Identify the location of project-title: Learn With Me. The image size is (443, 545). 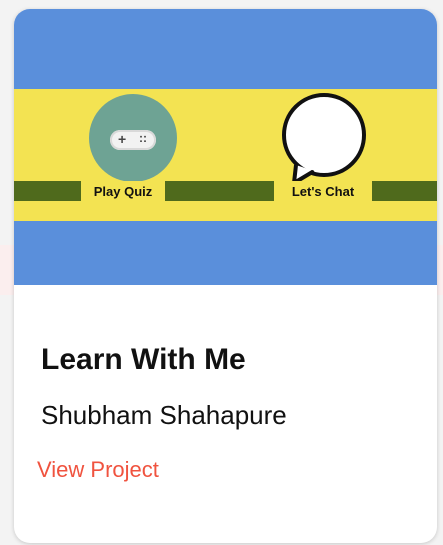
(143, 359).